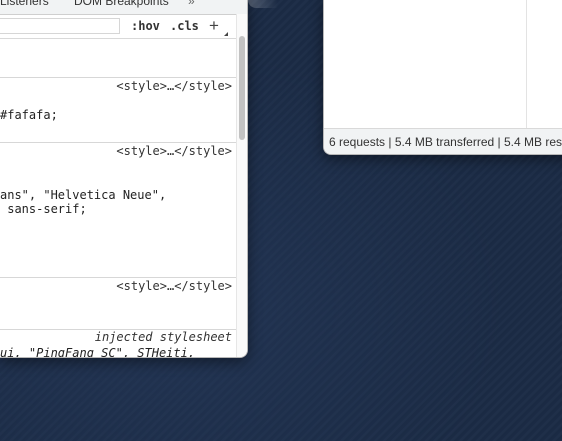 The image size is (562, 441). I want to click on rule-declaration: #fafafa;, so click(29, 115).